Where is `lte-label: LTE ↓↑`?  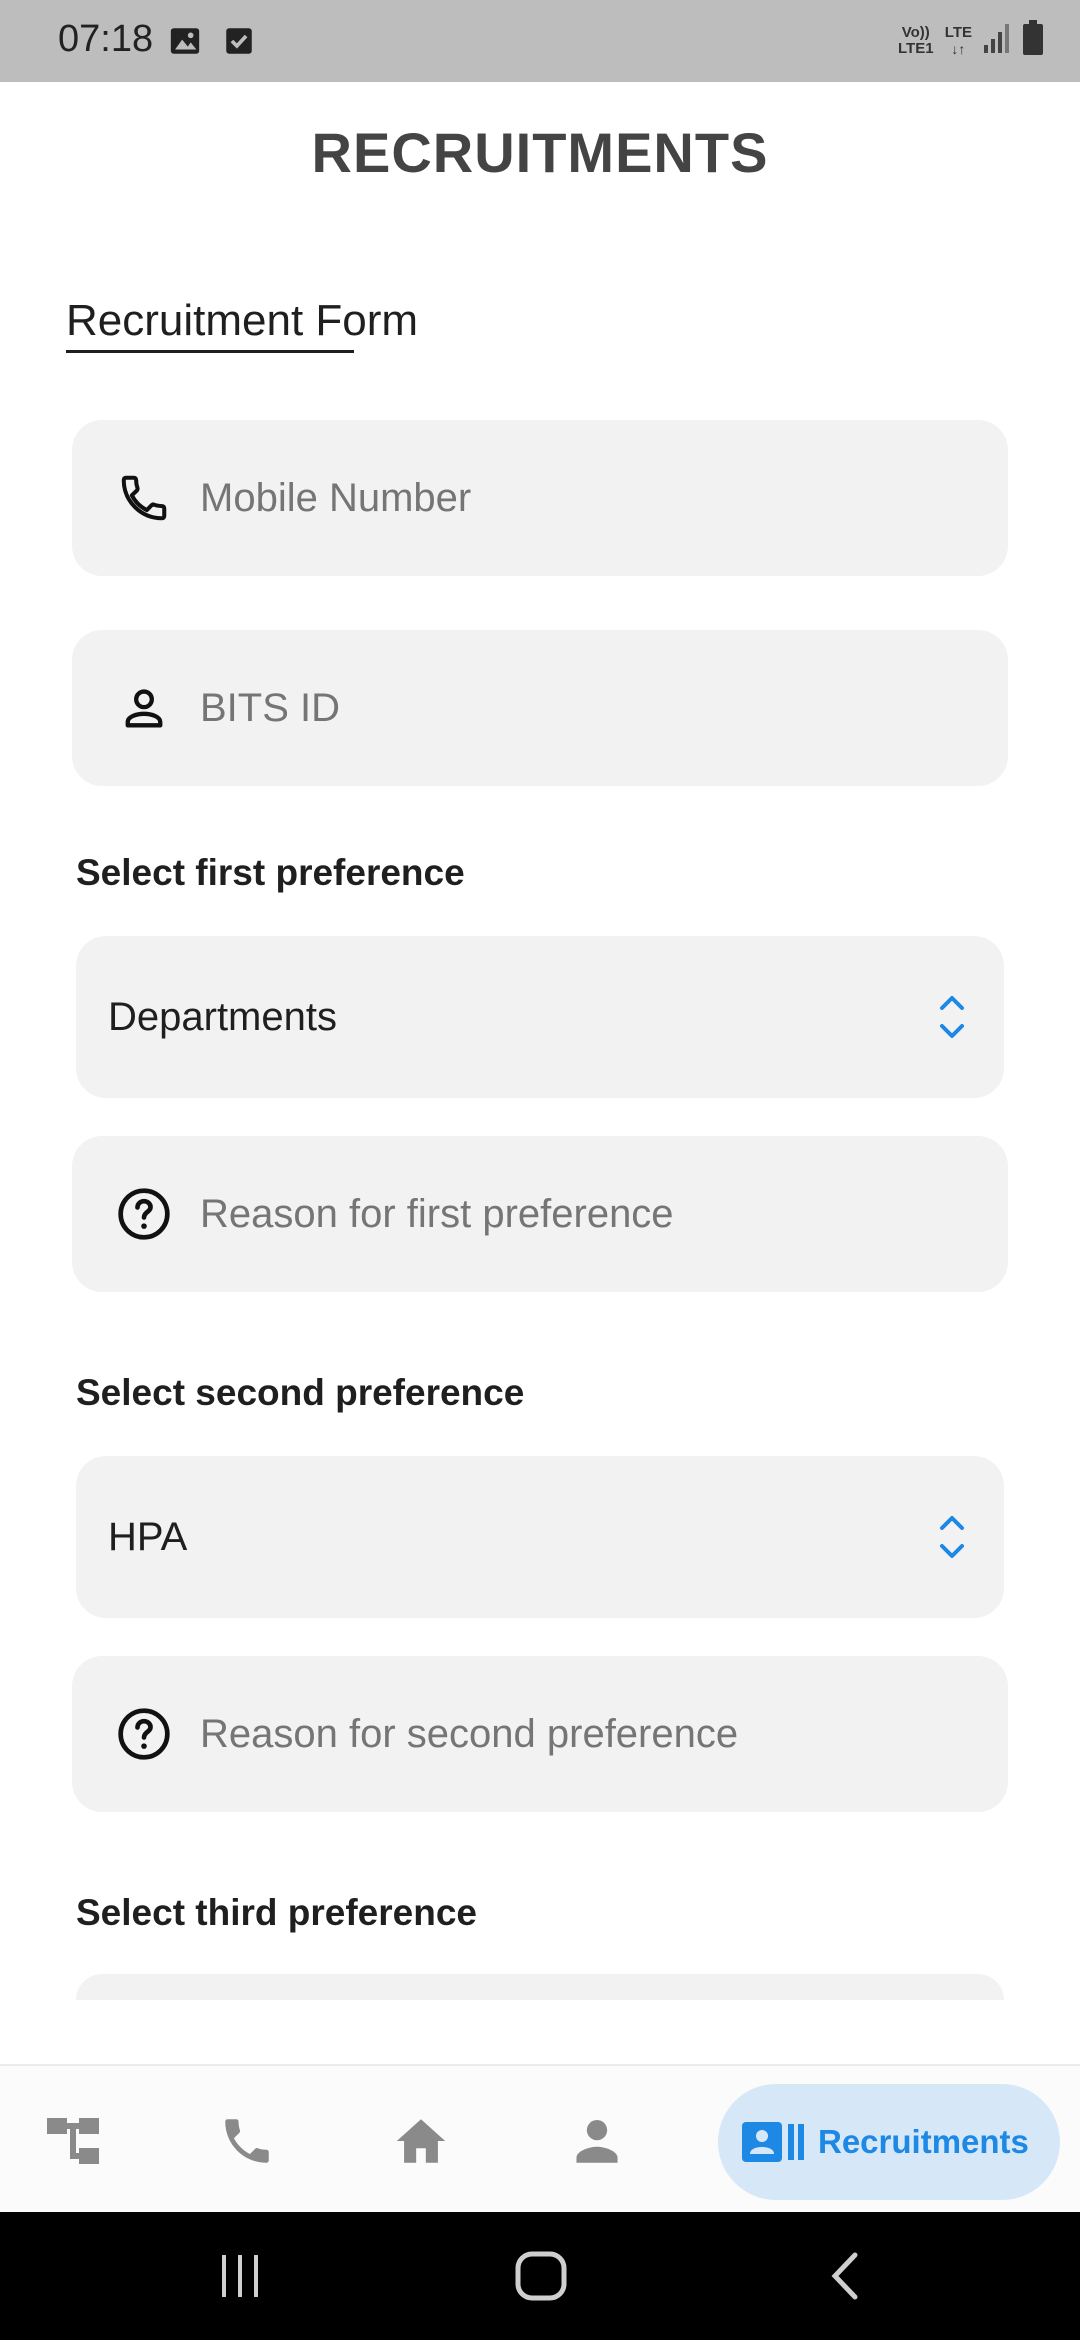 lte-label: LTE ↓↑ is located at coordinates (958, 40).